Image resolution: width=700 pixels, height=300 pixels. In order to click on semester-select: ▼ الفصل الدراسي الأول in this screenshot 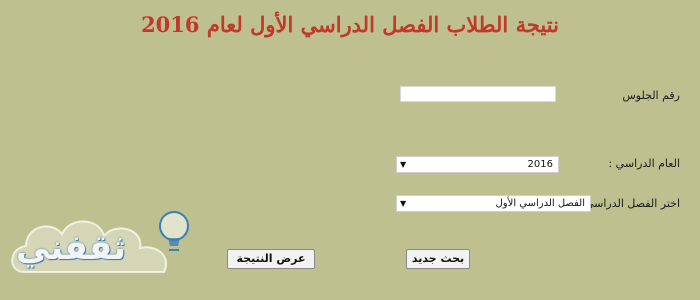, I will do `click(493, 203)`.